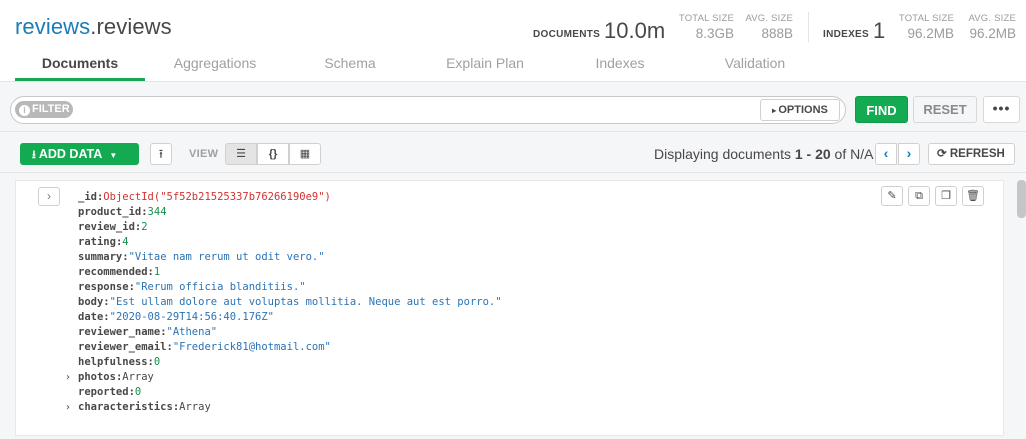 Image resolution: width=1026 pixels, height=439 pixels. Describe the element at coordinates (273, 154) in the screenshot. I see `json-view-button: {}` at that location.